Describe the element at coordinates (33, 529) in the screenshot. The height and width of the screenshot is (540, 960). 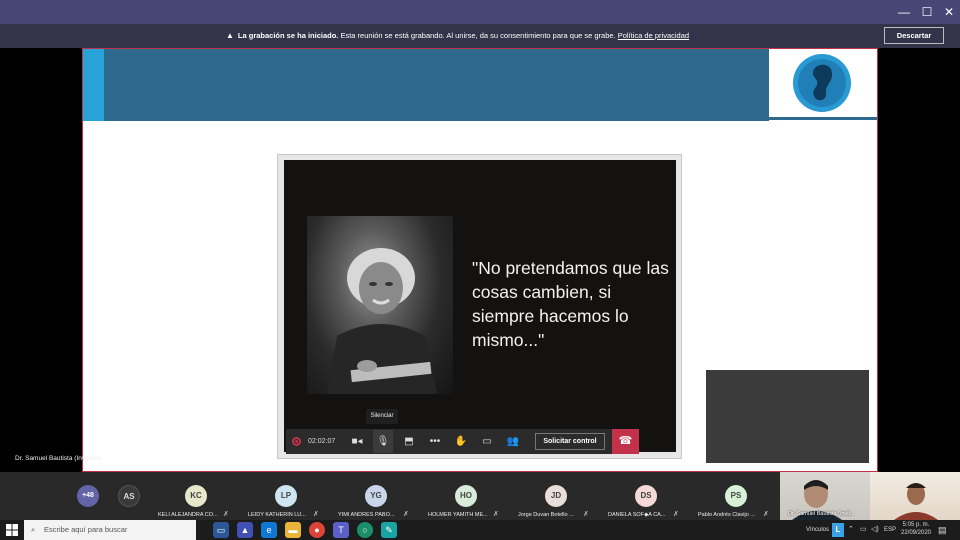
I see `search-icon: ⌕` at that location.